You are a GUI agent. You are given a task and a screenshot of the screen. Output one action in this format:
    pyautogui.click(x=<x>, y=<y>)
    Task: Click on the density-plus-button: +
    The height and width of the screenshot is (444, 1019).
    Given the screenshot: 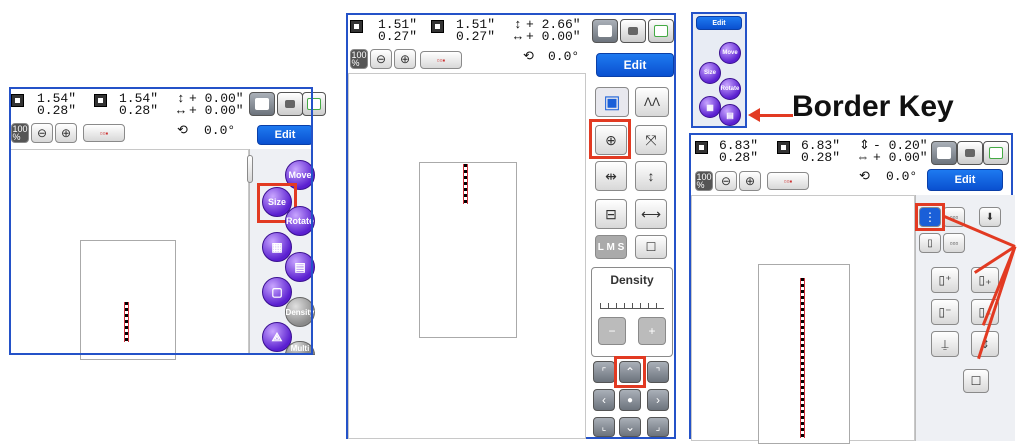 What is the action you would take?
    pyautogui.click(x=652, y=331)
    